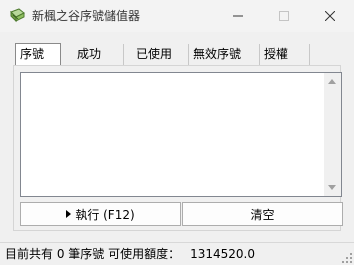 This screenshot has height=265, width=354. Describe the element at coordinates (89, 54) in the screenshot. I see `tab-label: 成功` at that location.